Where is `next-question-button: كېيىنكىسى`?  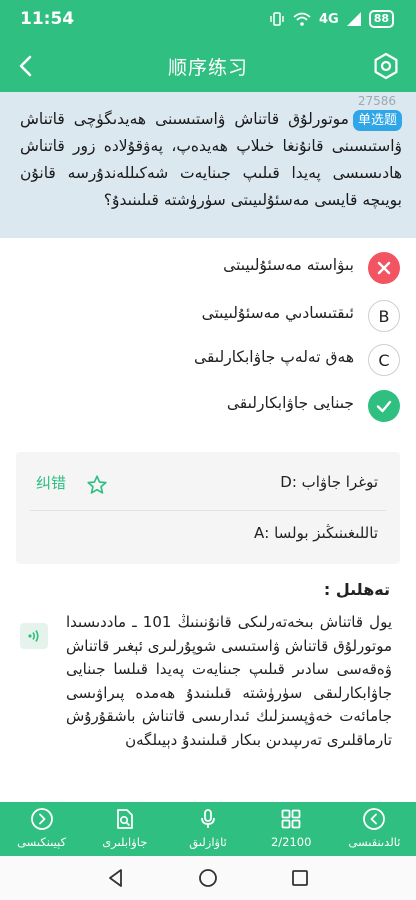
next-question-button: كېيىنكىسى is located at coordinates (41, 829).